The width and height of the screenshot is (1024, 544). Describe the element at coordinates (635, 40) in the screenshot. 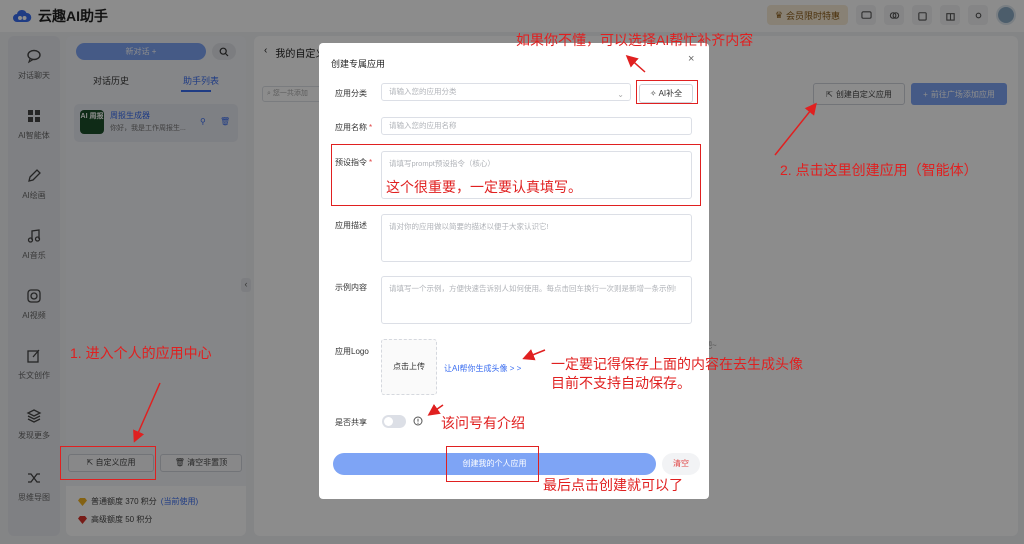

I see `annotation-ai-help: 如果你不懂，可以选择AI帮忙补齐内容` at that location.